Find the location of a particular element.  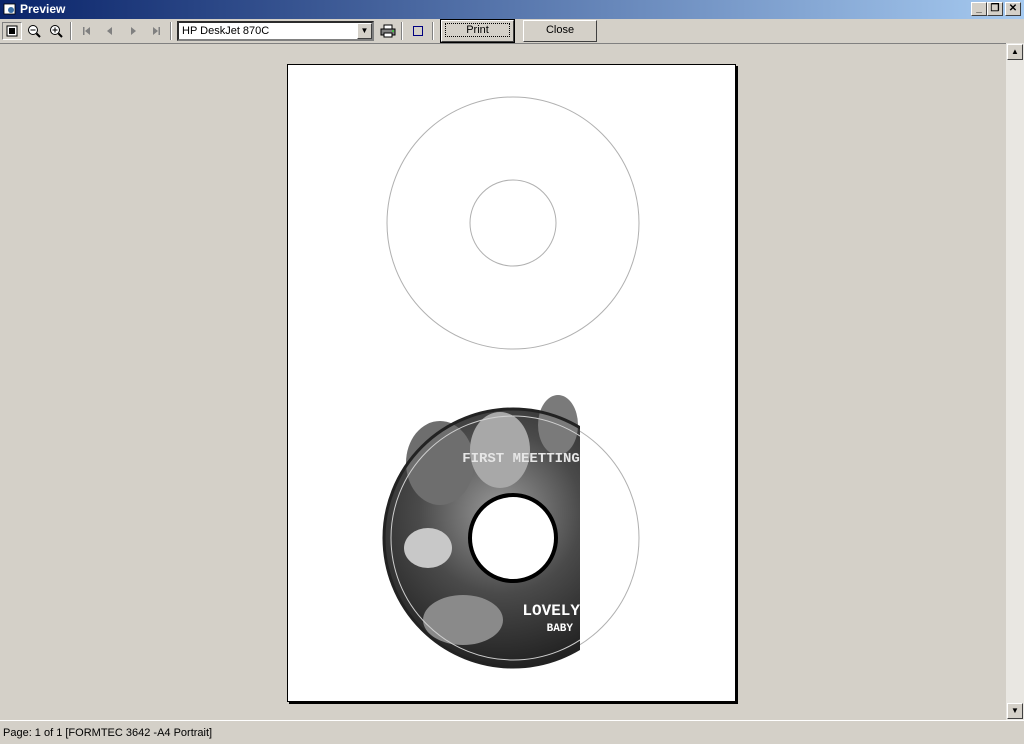

status-bar: Page: 1 of 1 [FORMTEC 3642 -A4 Portrait] is located at coordinates (512, 732).